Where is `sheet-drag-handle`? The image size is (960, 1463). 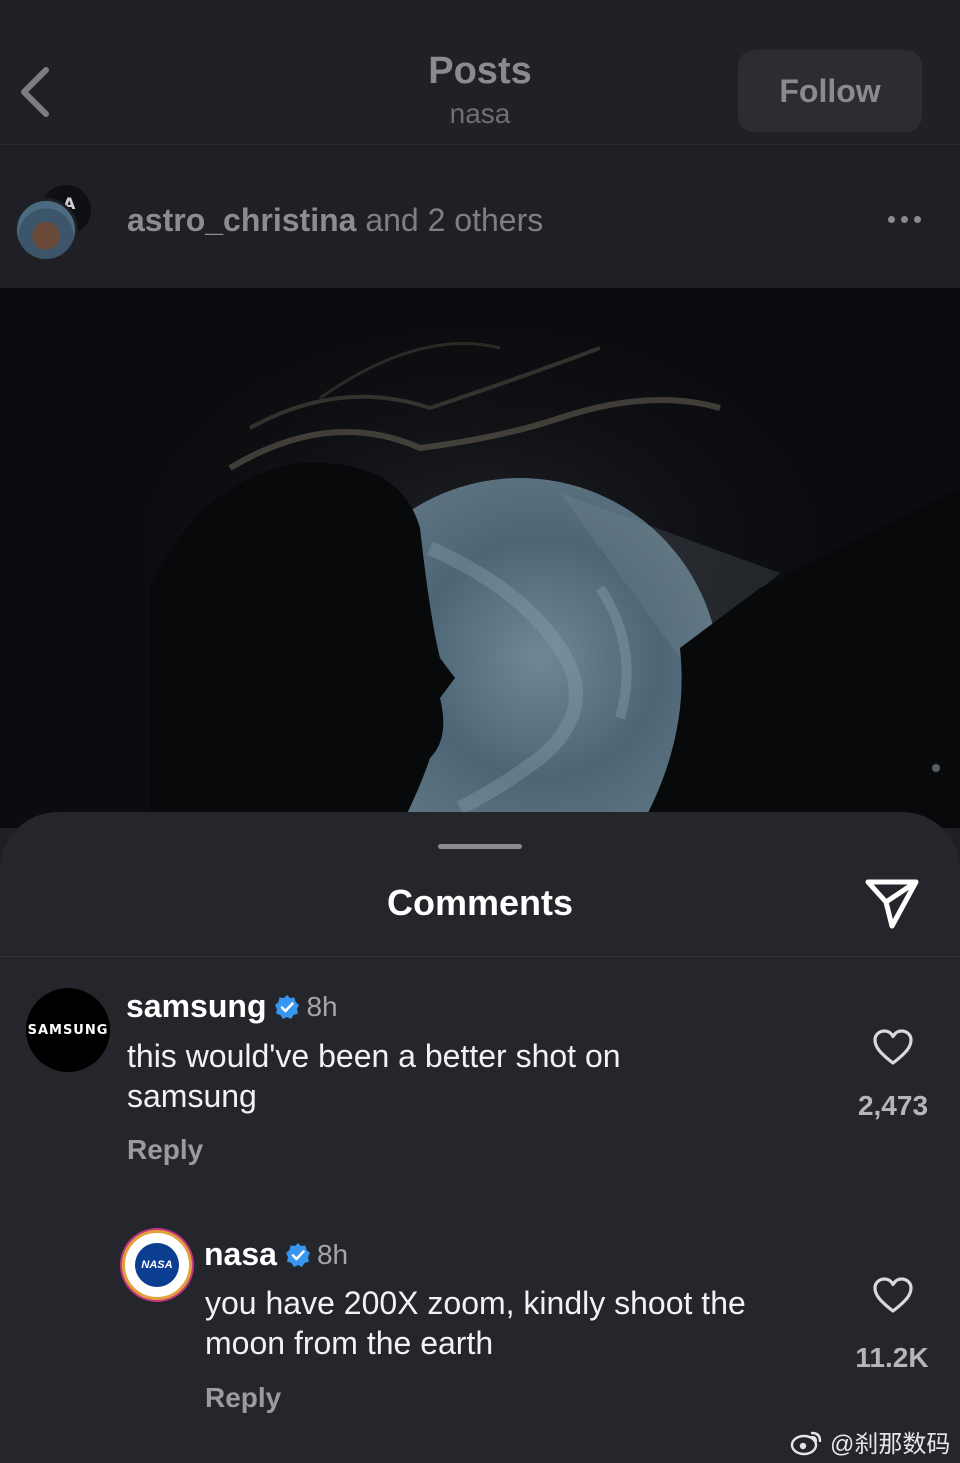
sheet-drag-handle is located at coordinates (480, 846).